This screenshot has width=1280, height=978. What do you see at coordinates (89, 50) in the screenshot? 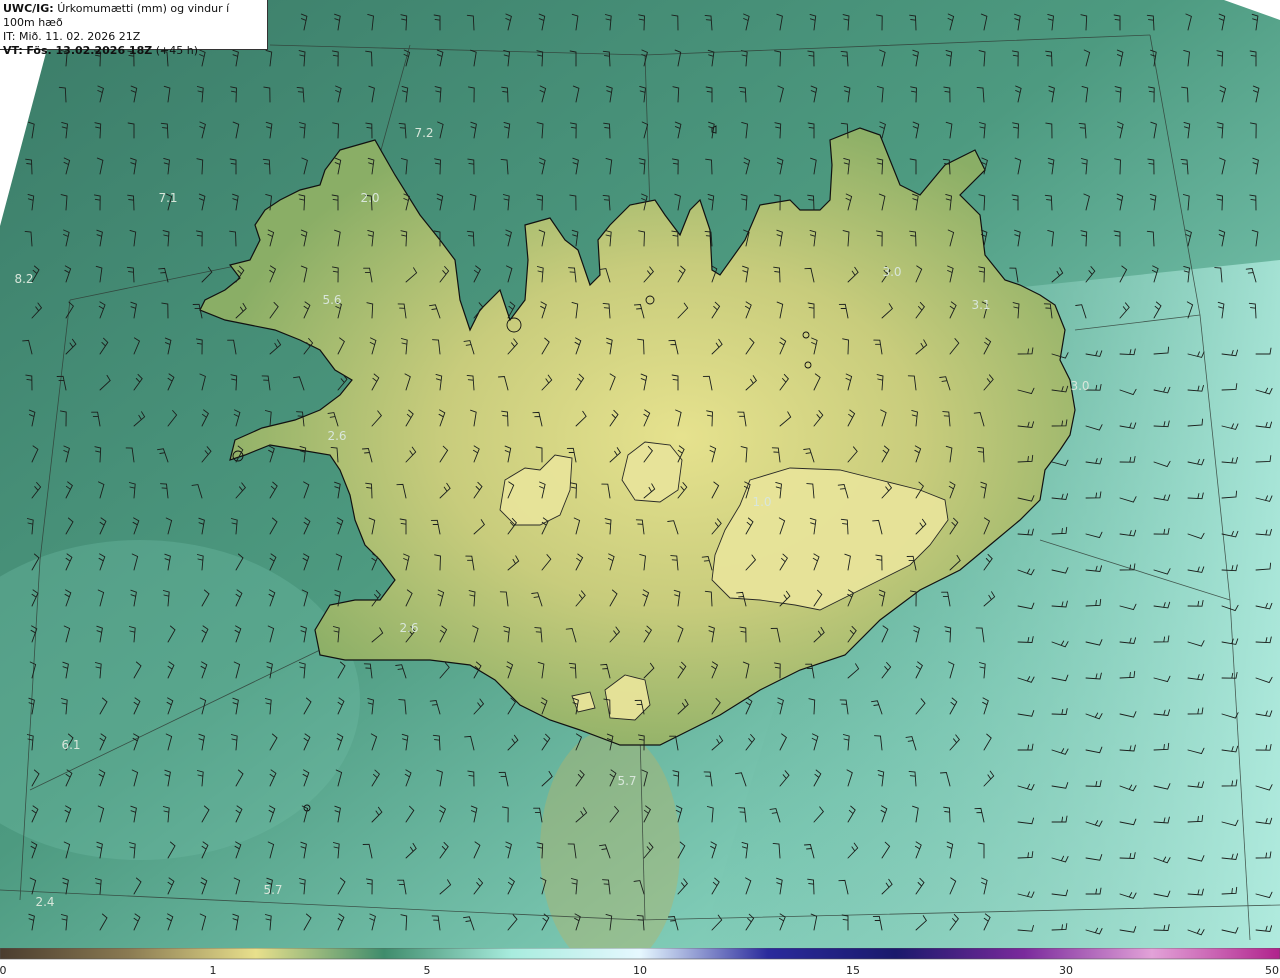
I see `valid-time: Fös. 13.02.2026 18Z` at bounding box center [89, 50].